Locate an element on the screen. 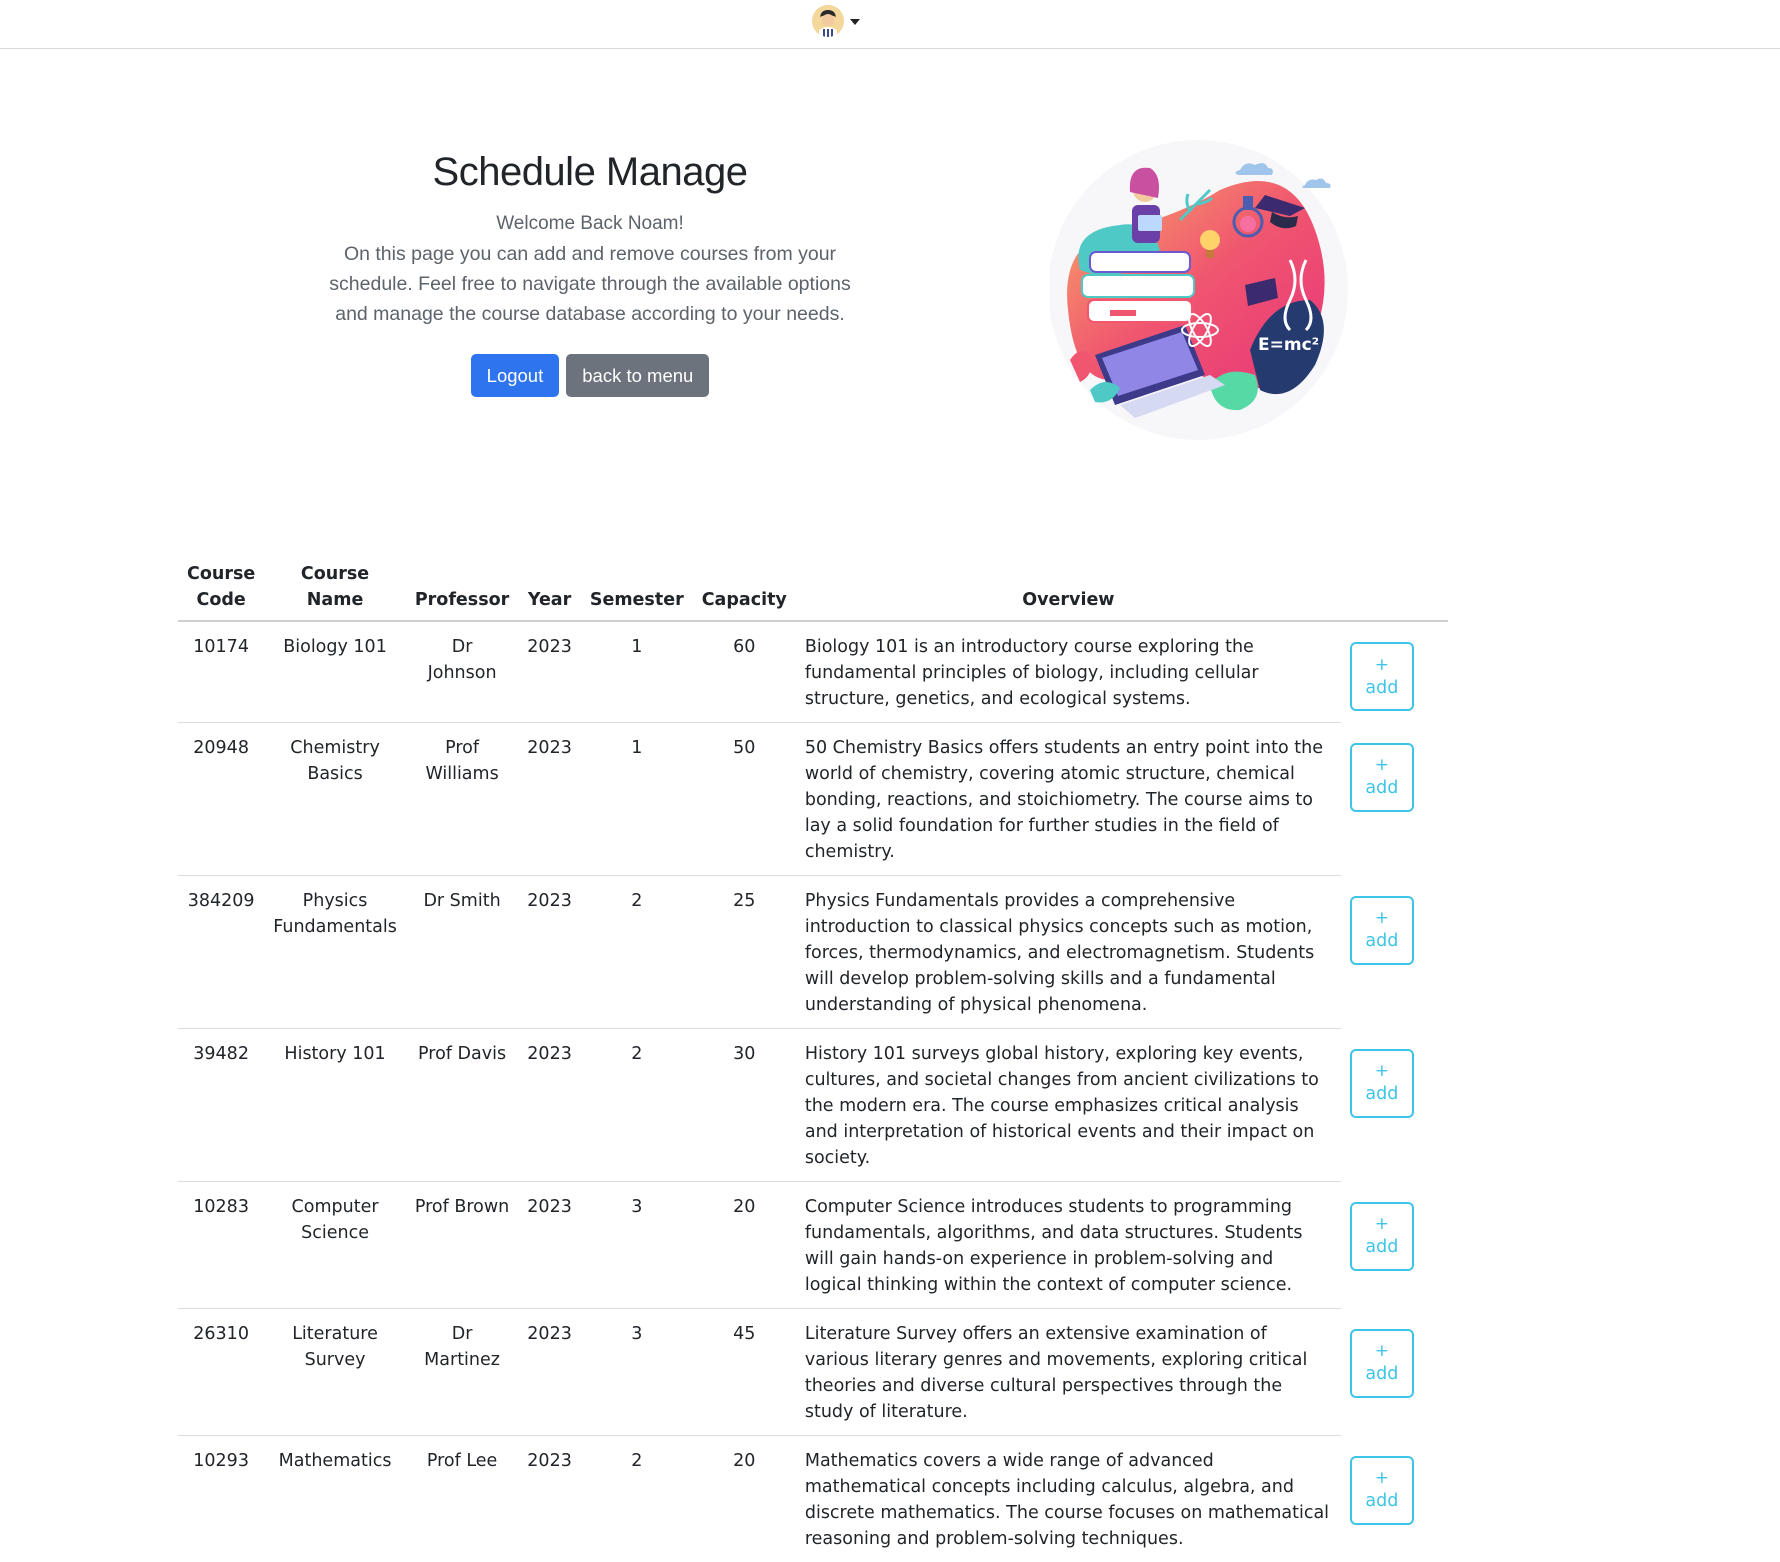  cell-professor: Dr Martinez is located at coordinates (462, 1372).